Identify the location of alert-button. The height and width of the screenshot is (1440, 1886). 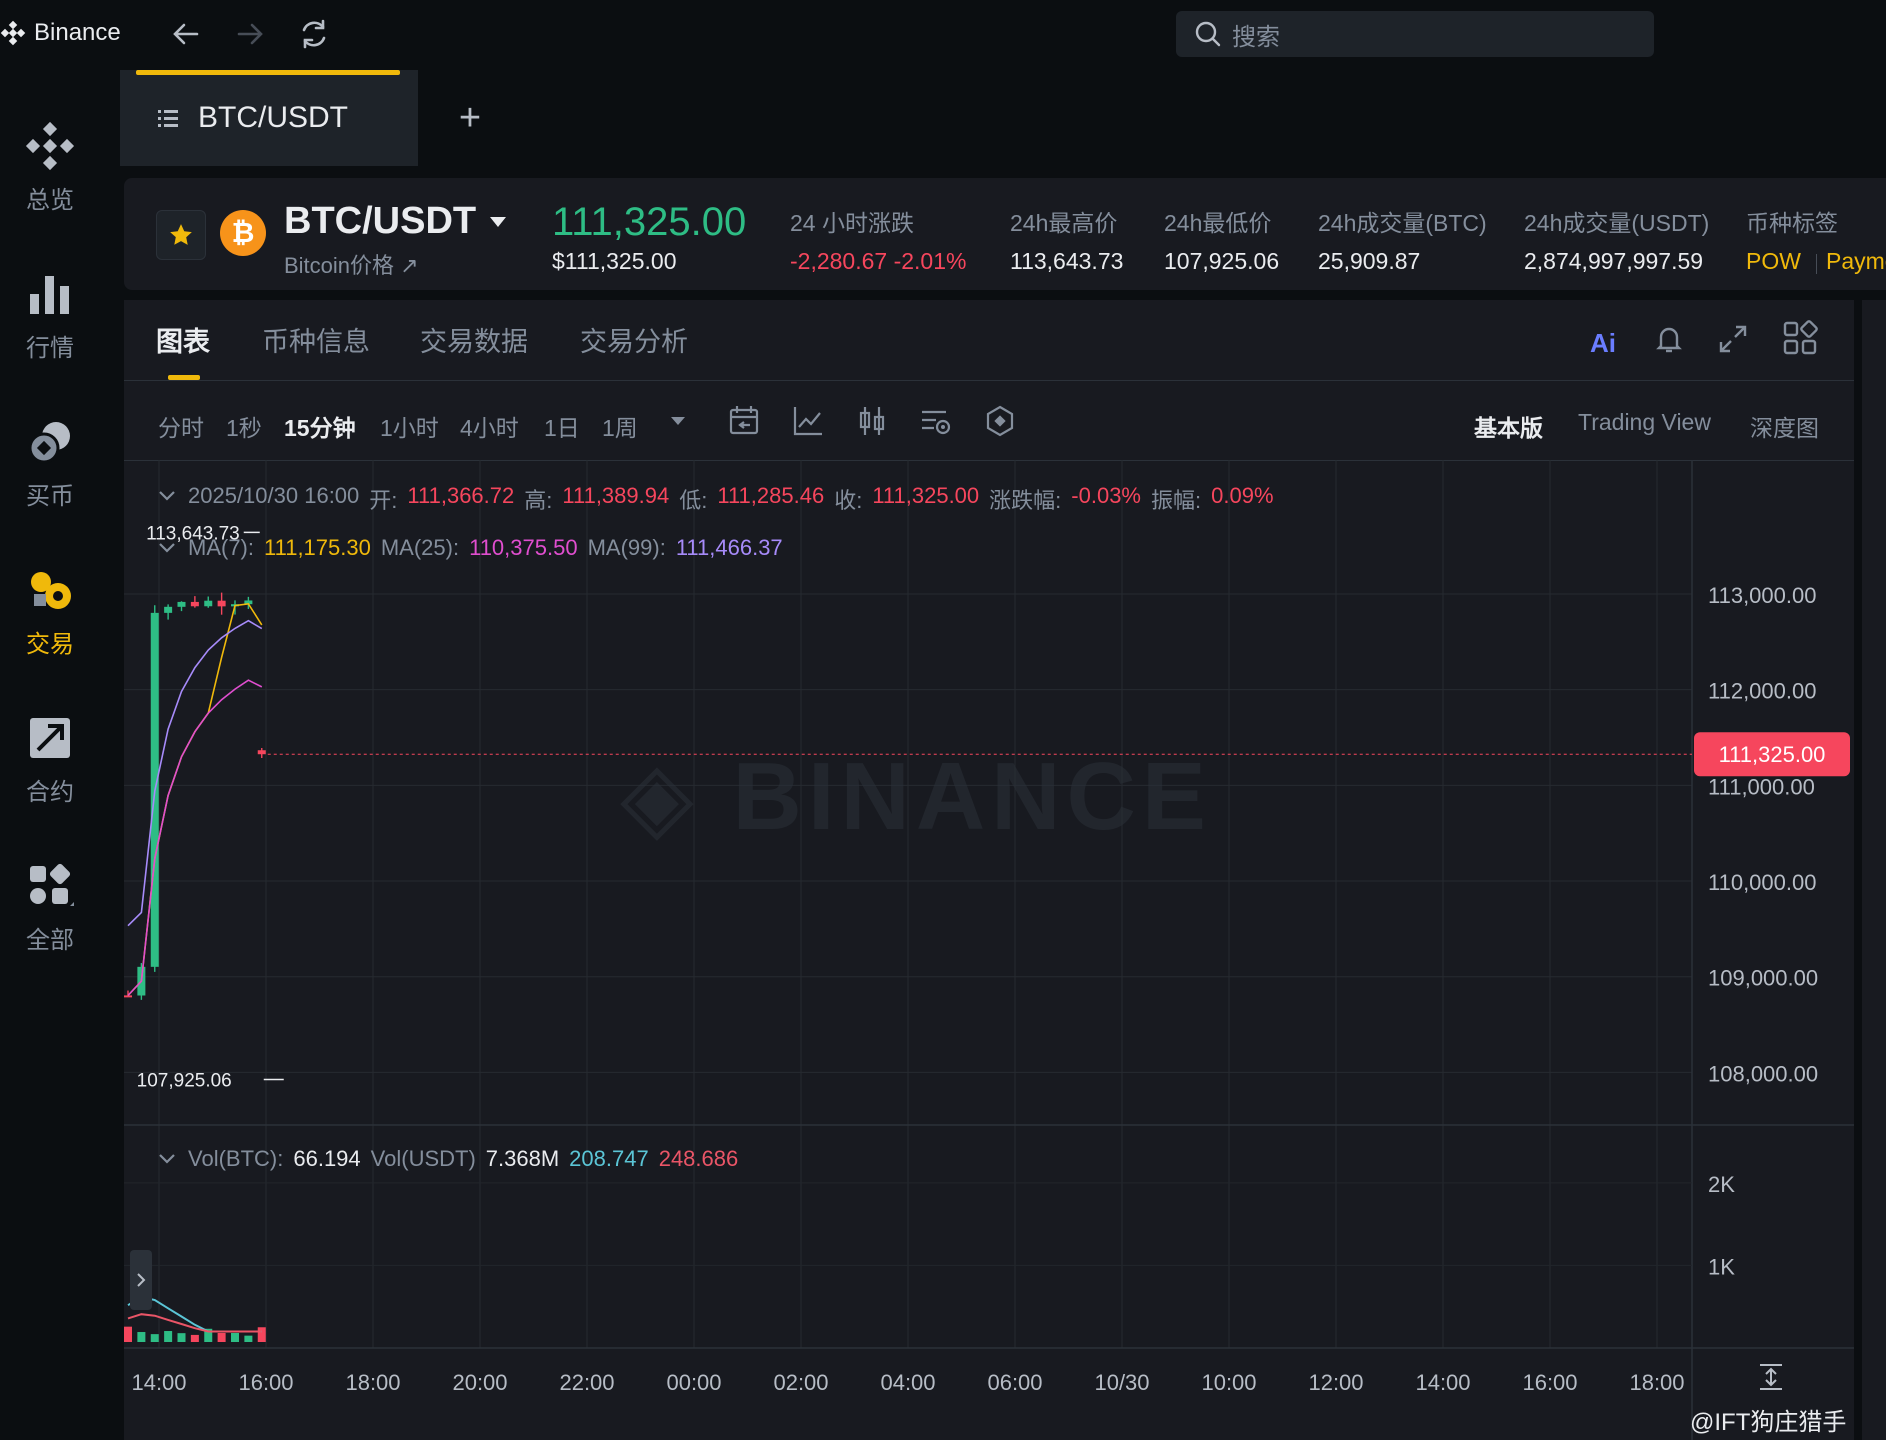
(1669, 341).